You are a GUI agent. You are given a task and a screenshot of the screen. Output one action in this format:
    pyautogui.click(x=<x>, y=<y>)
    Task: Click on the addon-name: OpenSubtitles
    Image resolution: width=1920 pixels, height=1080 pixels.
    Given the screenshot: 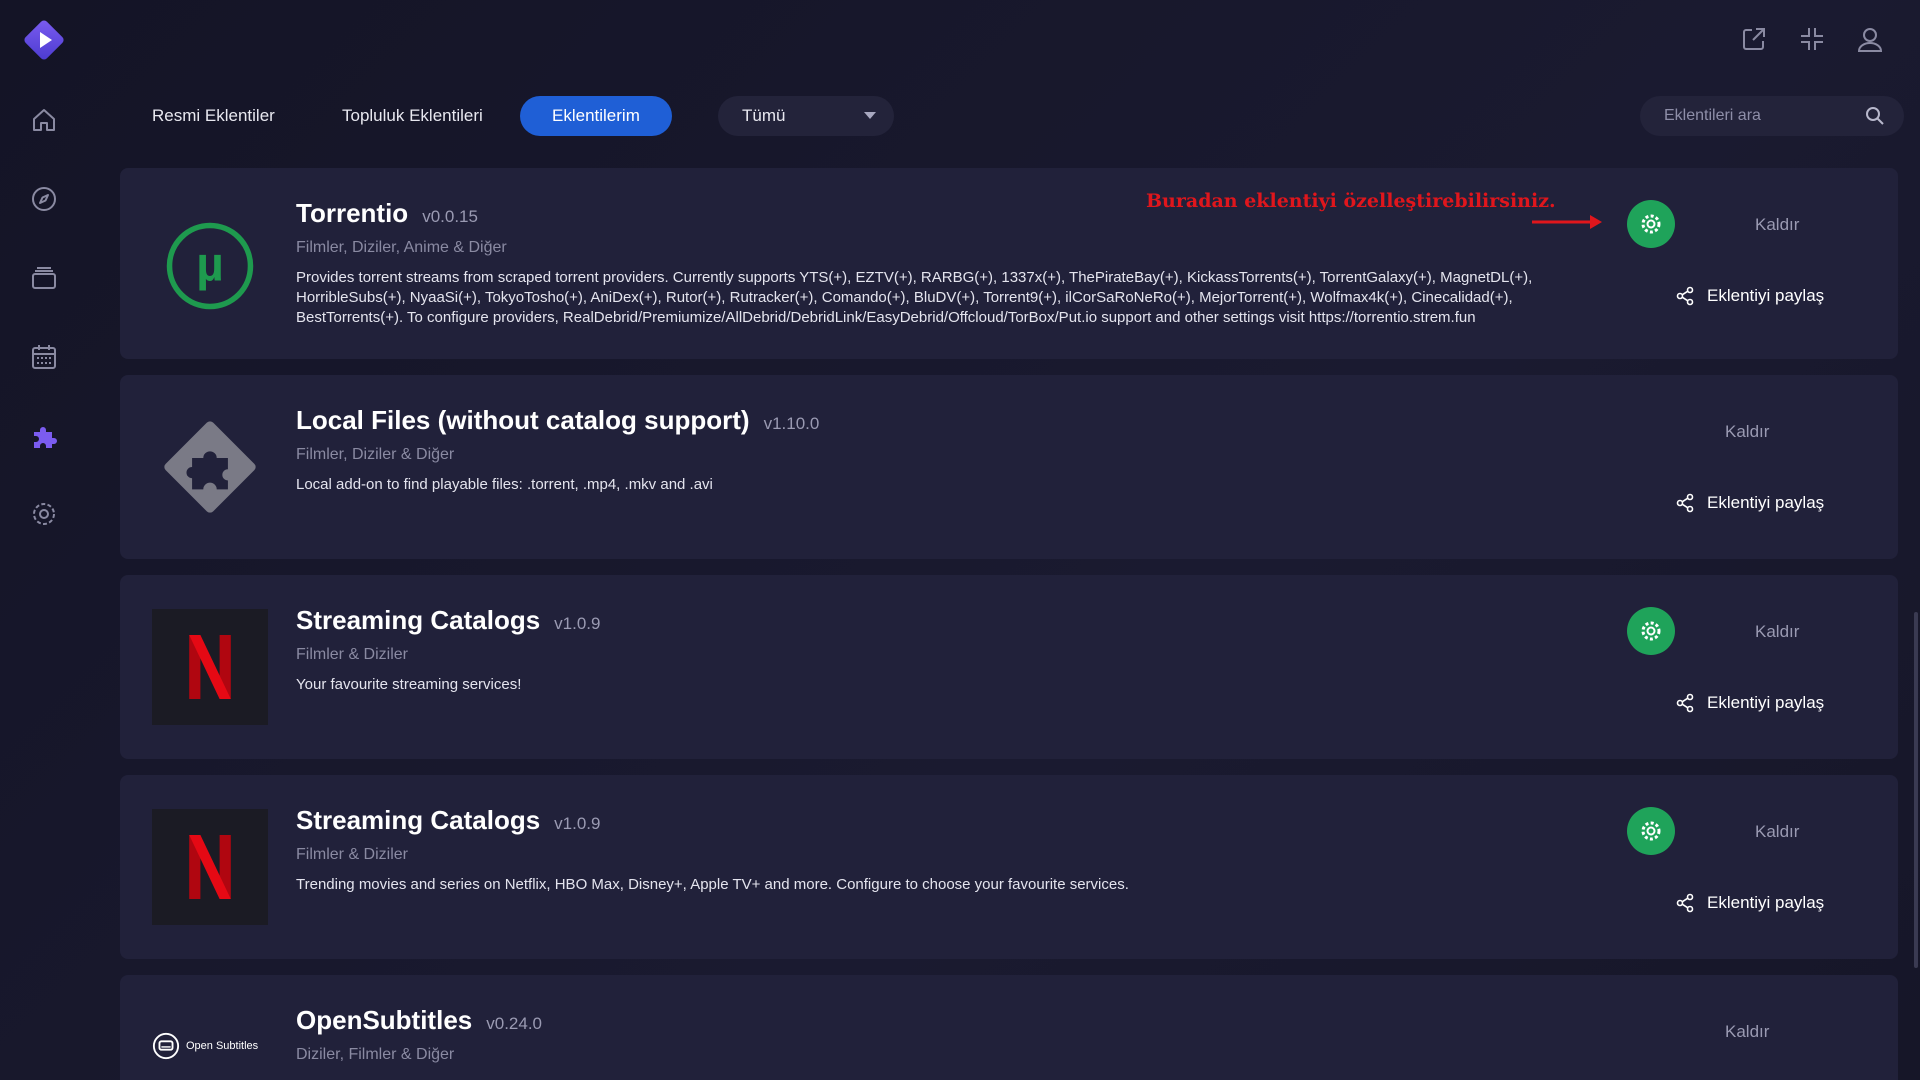 What is the action you would take?
    pyautogui.click(x=384, y=1020)
    